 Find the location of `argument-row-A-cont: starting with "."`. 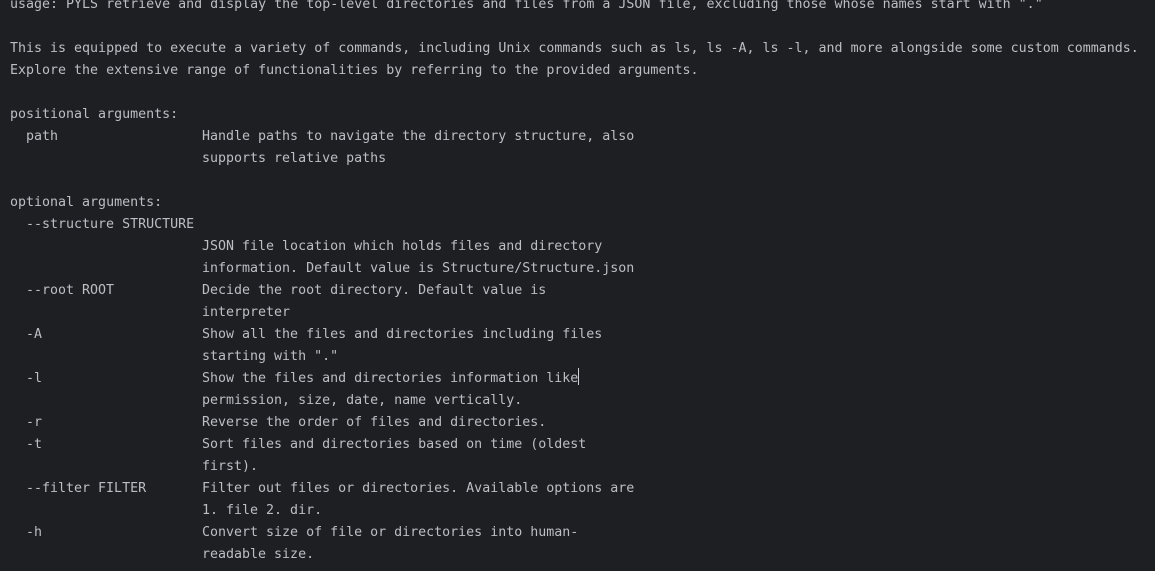

argument-row-A-cont: starting with "." is located at coordinates (582, 357).